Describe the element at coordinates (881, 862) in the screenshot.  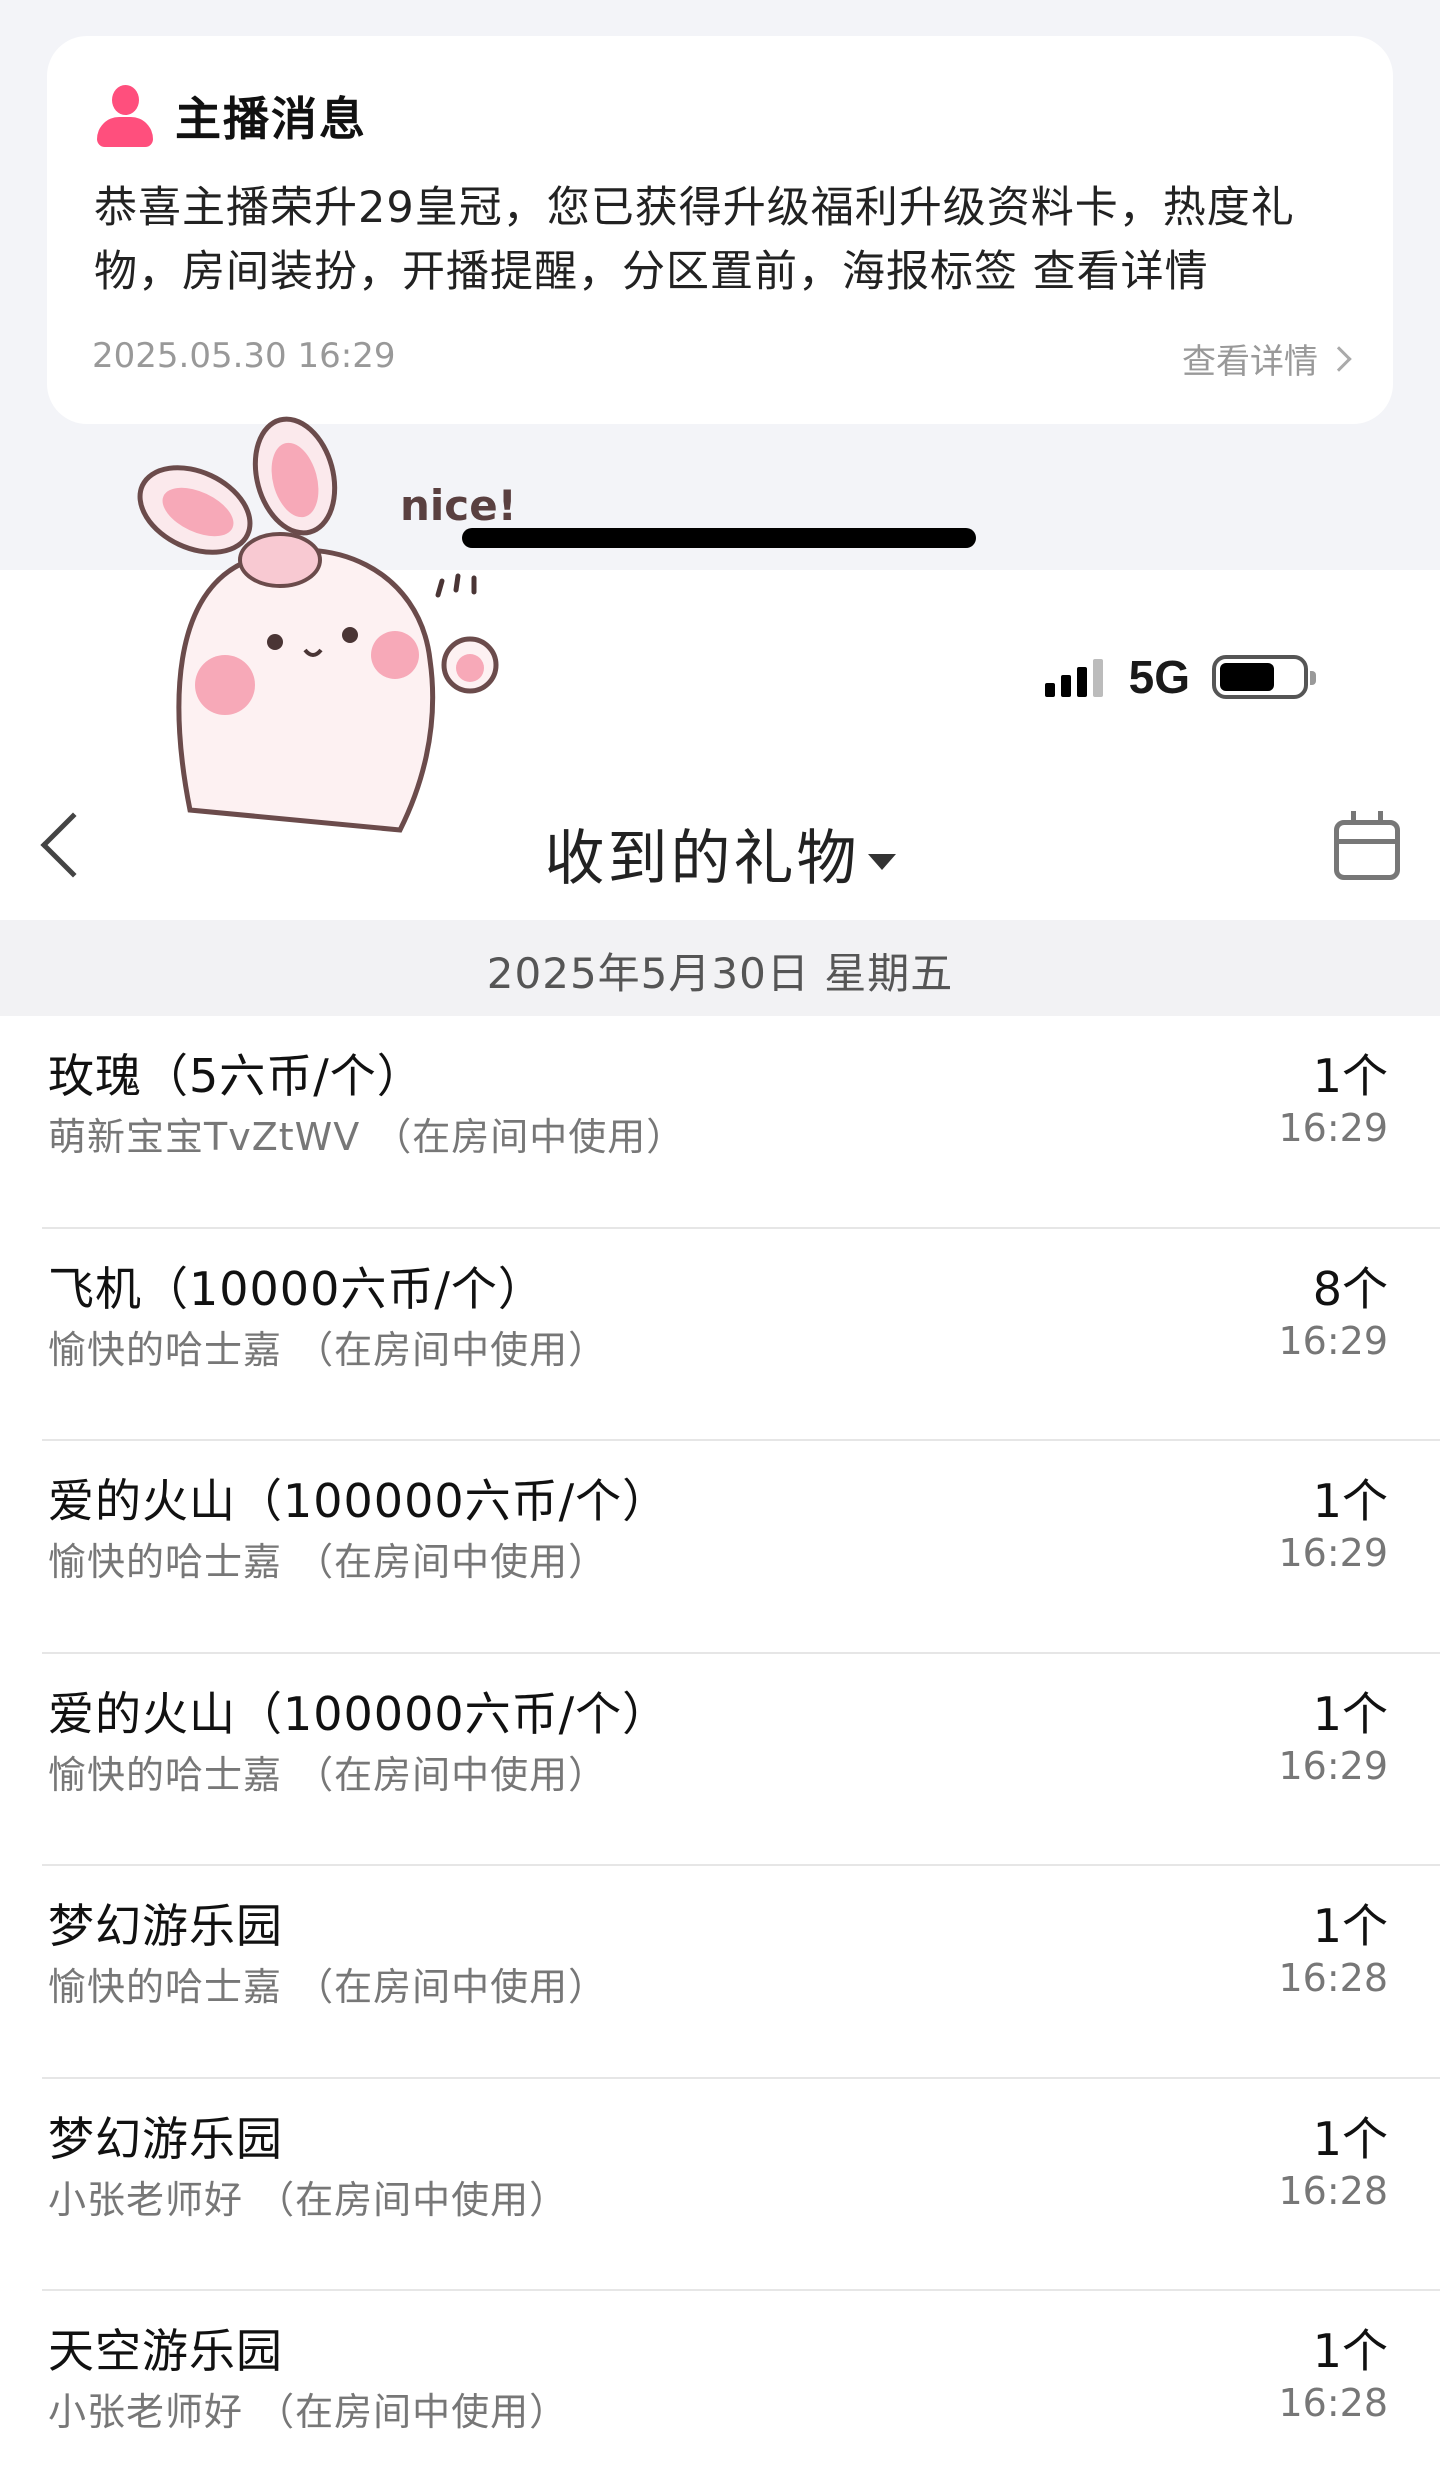
I see `caret-down-icon` at that location.